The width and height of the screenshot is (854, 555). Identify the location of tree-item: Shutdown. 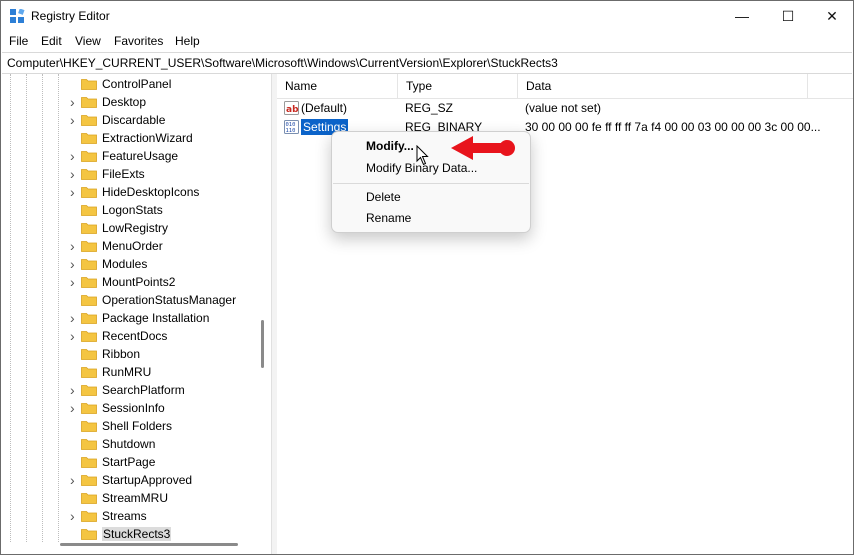
(129, 444).